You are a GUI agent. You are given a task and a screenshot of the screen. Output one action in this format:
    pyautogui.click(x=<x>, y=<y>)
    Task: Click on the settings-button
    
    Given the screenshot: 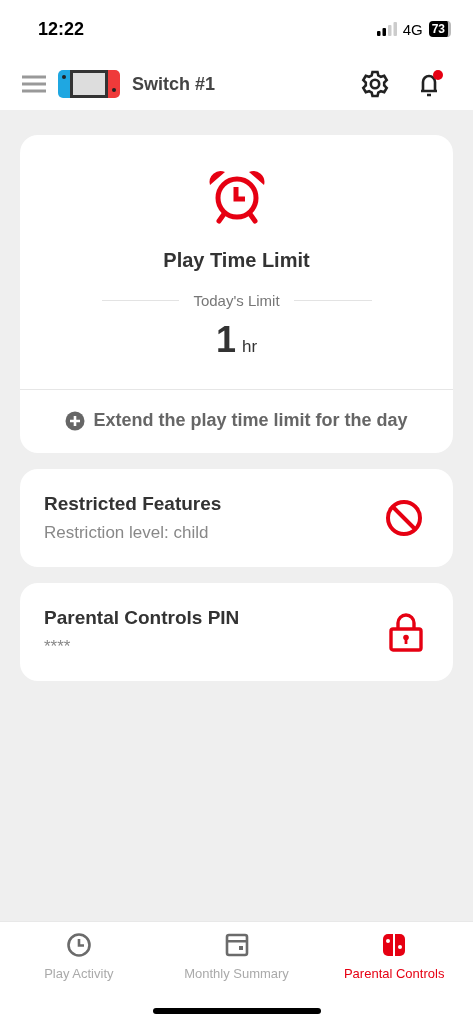 What is the action you would take?
    pyautogui.click(x=375, y=84)
    